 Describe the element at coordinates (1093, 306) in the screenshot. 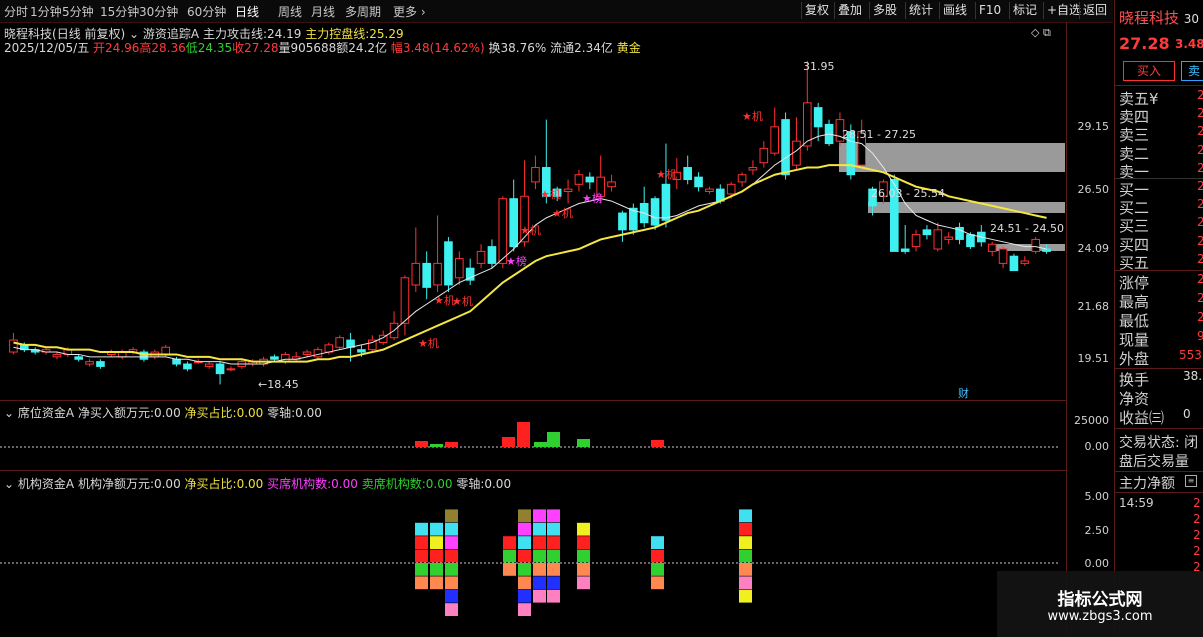

I see `axis-label: 21.68` at that location.